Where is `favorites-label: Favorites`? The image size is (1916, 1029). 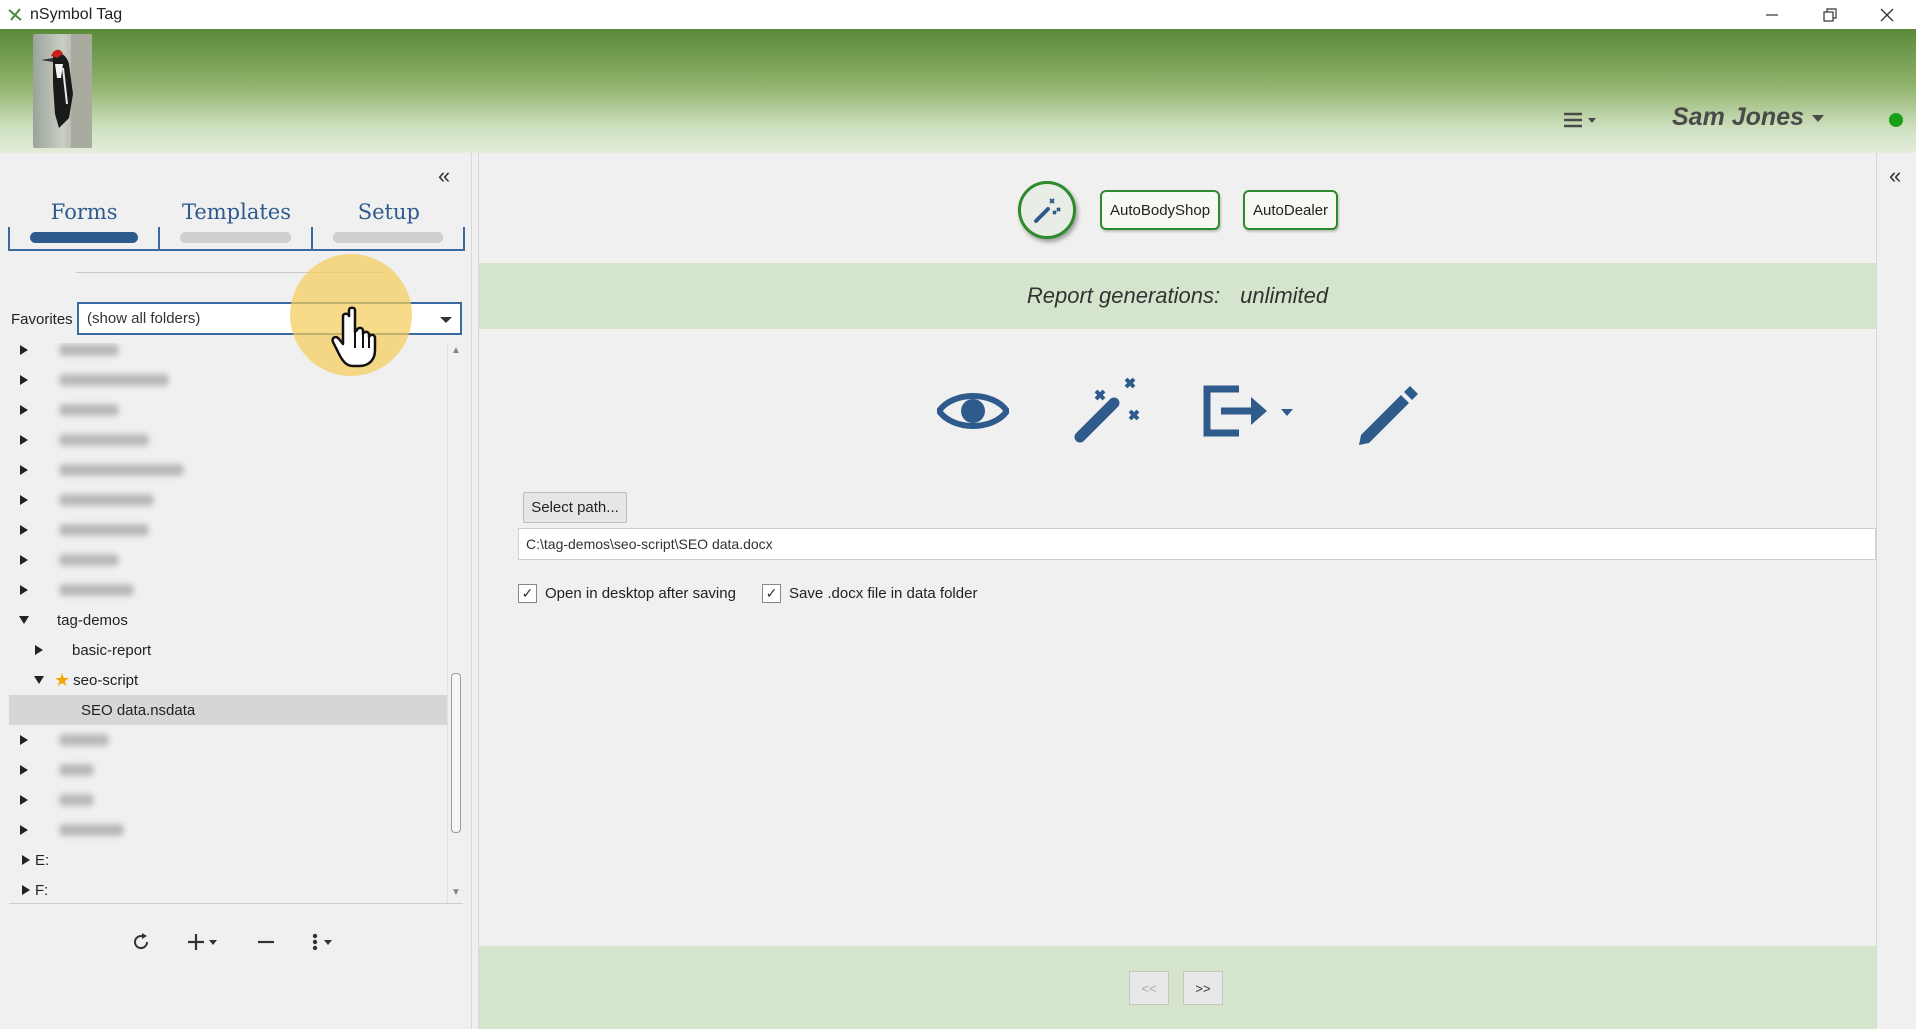 favorites-label: Favorites is located at coordinates (42, 319).